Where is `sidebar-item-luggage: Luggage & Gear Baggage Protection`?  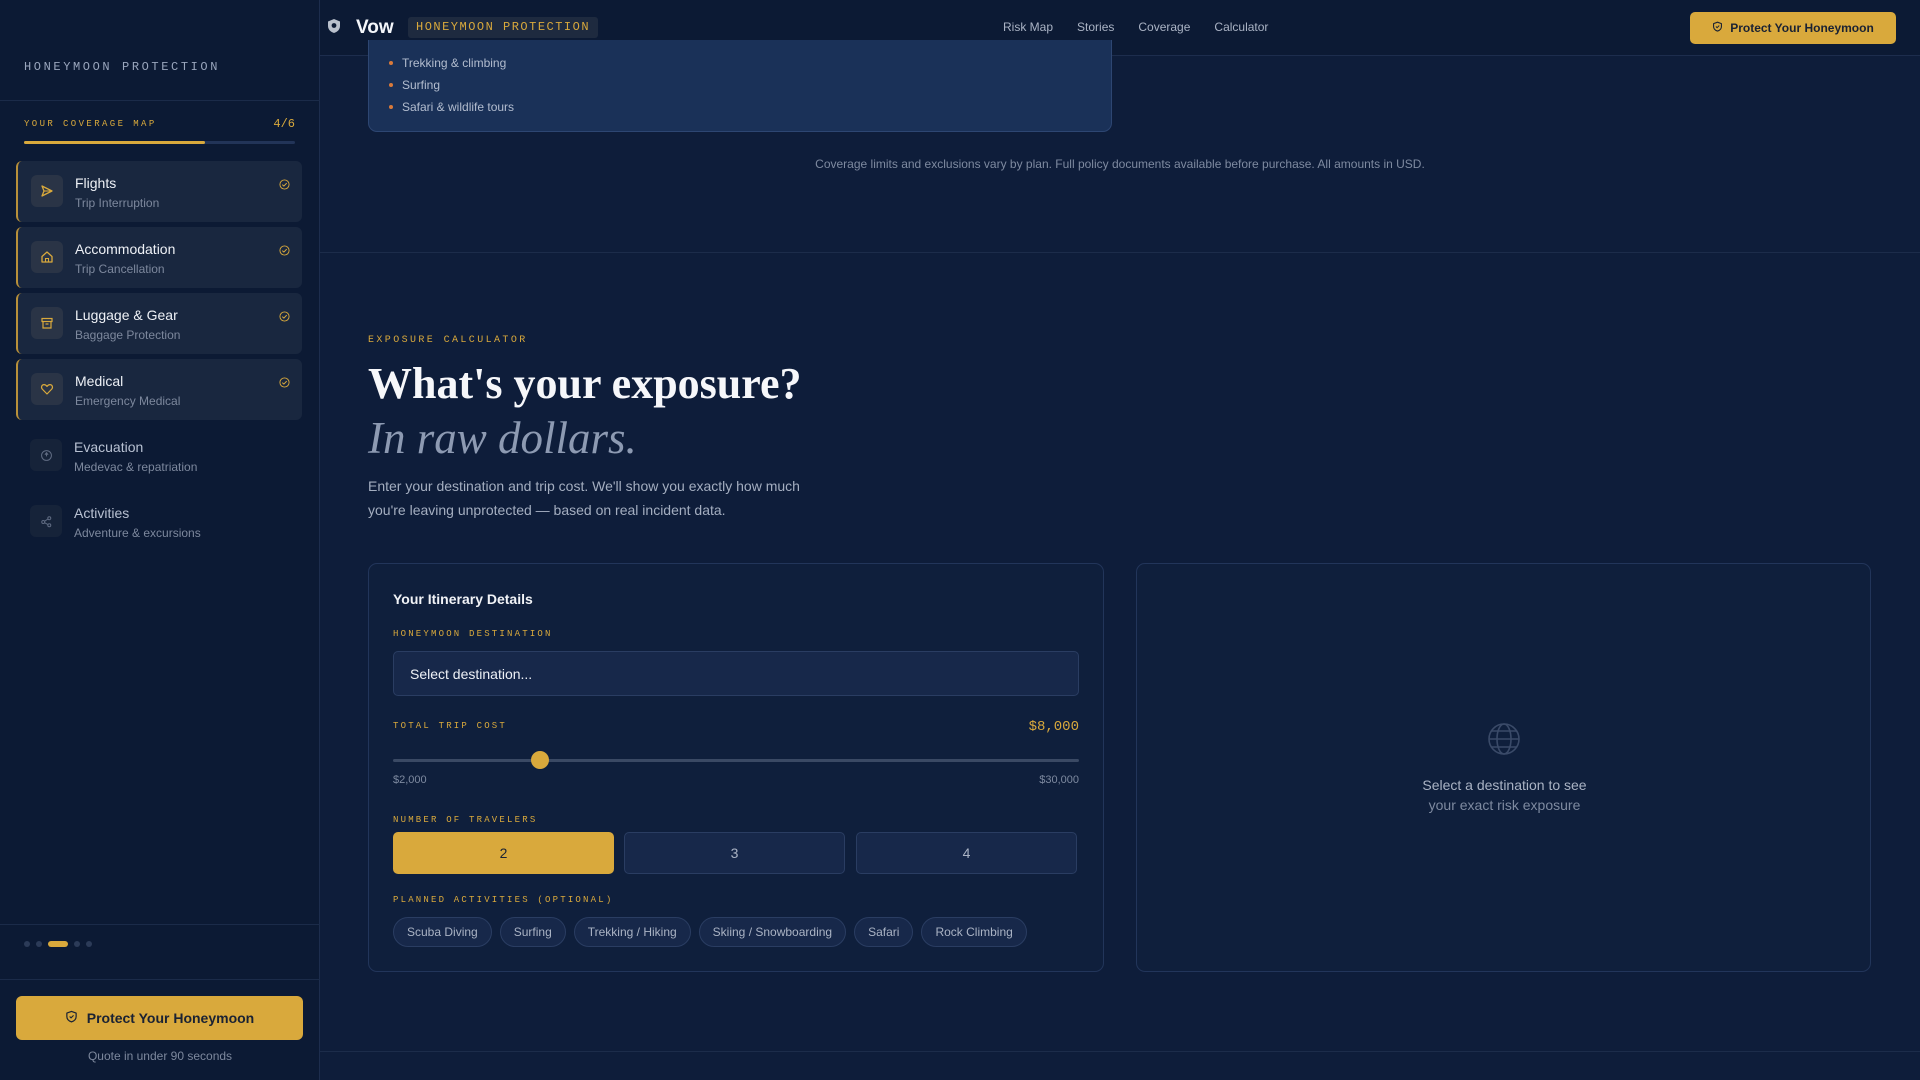
sidebar-item-luggage: Luggage & Gear Baggage Protection is located at coordinates (159, 323).